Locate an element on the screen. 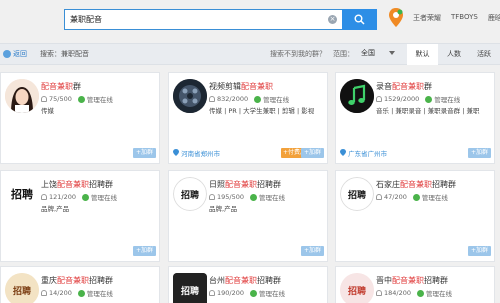 This screenshot has height=303, width=500. group-card: 招聘 上饶配音兼职招聘群 121/200 管理在线 品牌,产品 +加群 is located at coordinates (80, 216).